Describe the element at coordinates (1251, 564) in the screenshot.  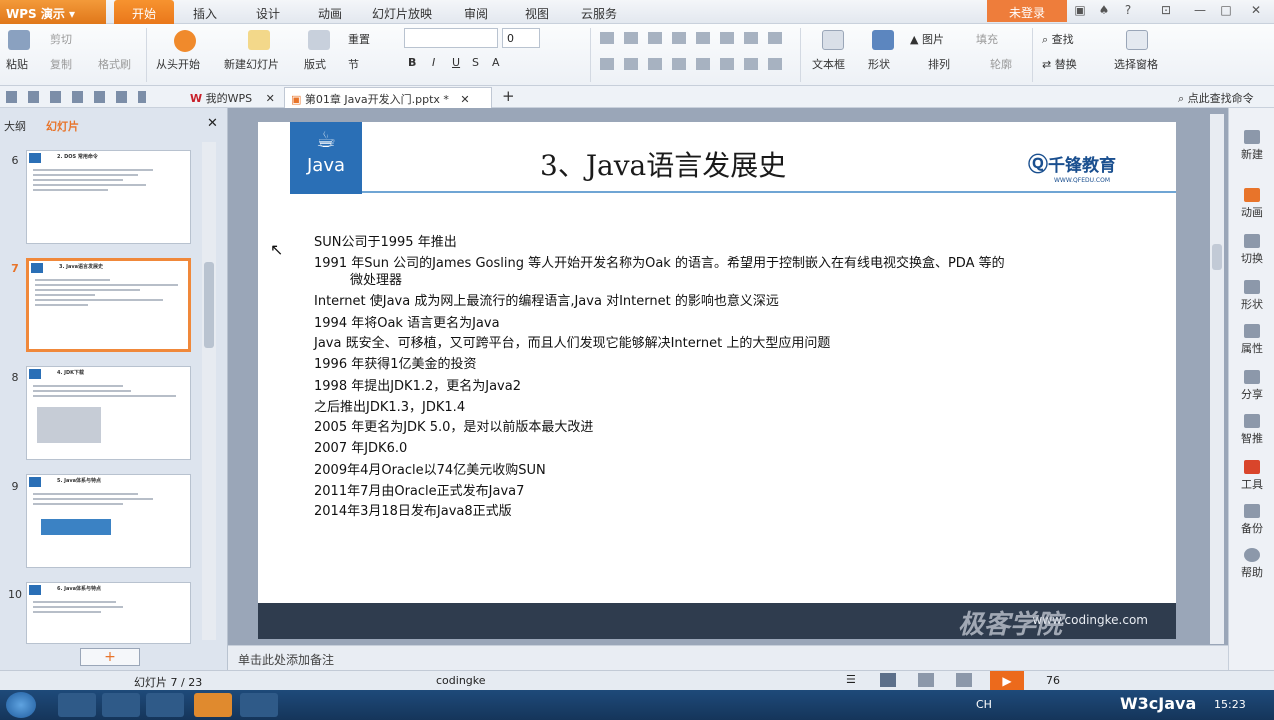
I see `help-panel-button: 帮助` at that location.